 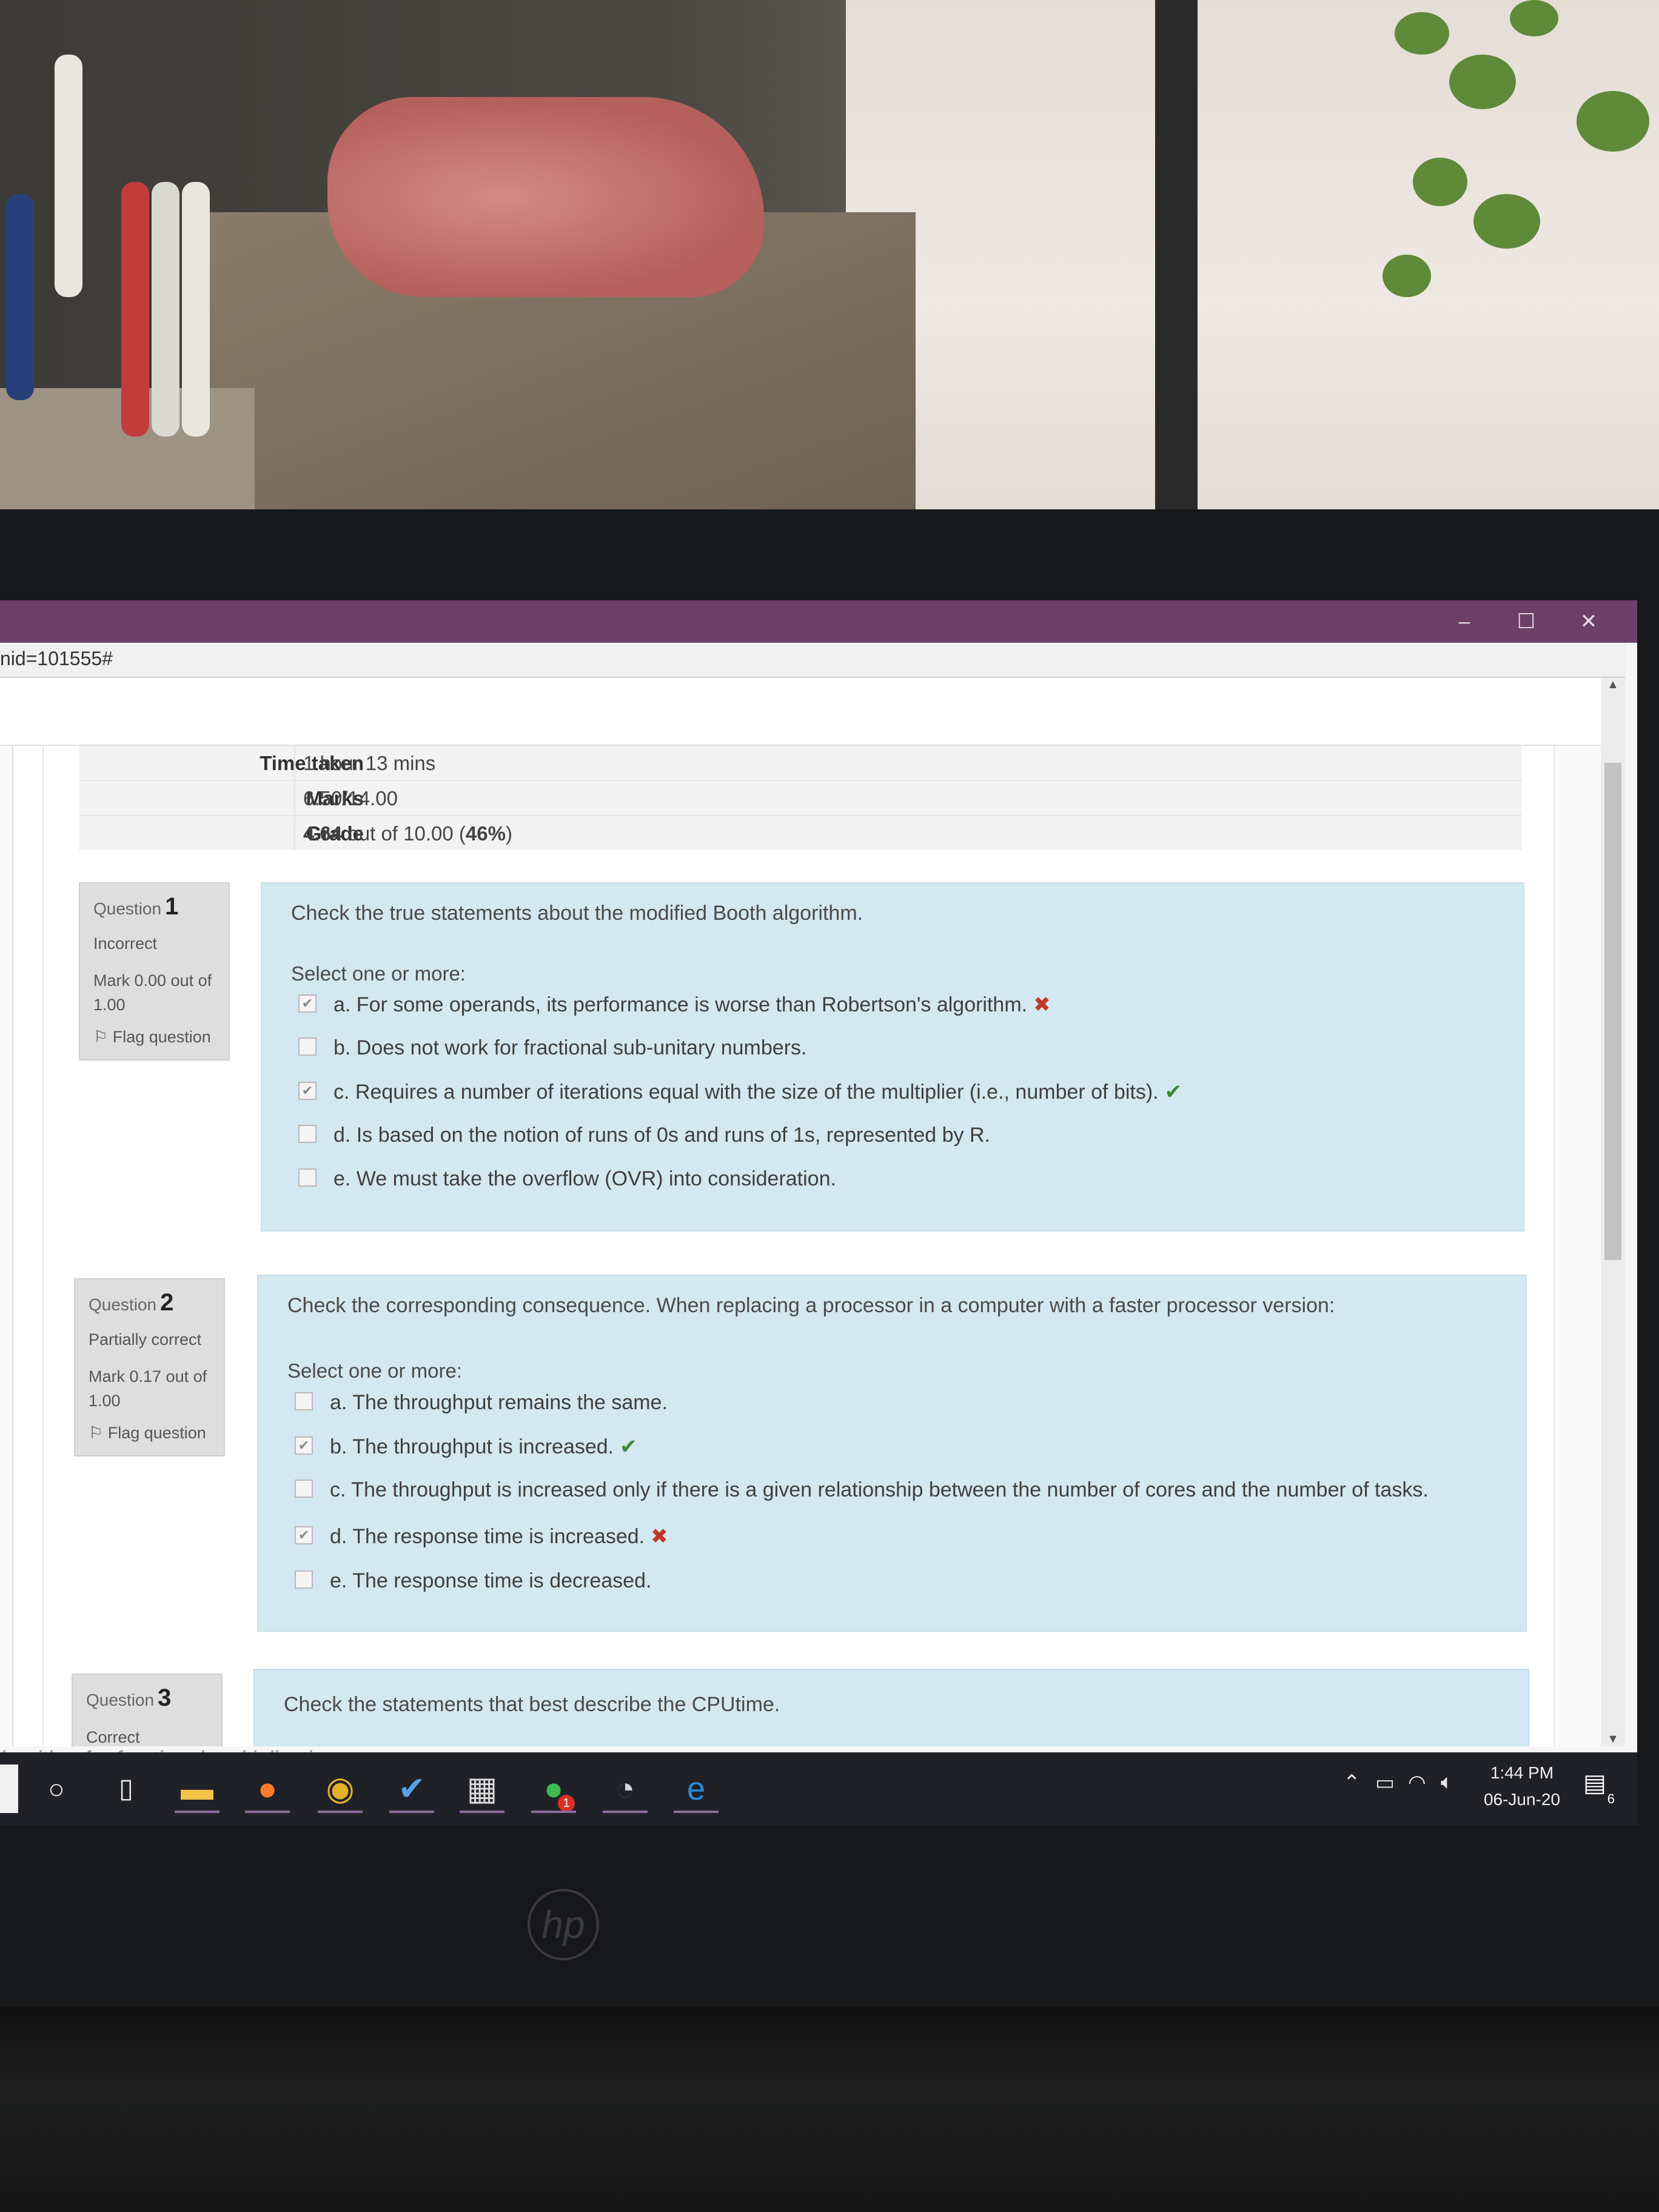 What do you see at coordinates (466, 1453) in the screenshot?
I see `answer-option: ✔ b. The throughput is increased. ✔` at bounding box center [466, 1453].